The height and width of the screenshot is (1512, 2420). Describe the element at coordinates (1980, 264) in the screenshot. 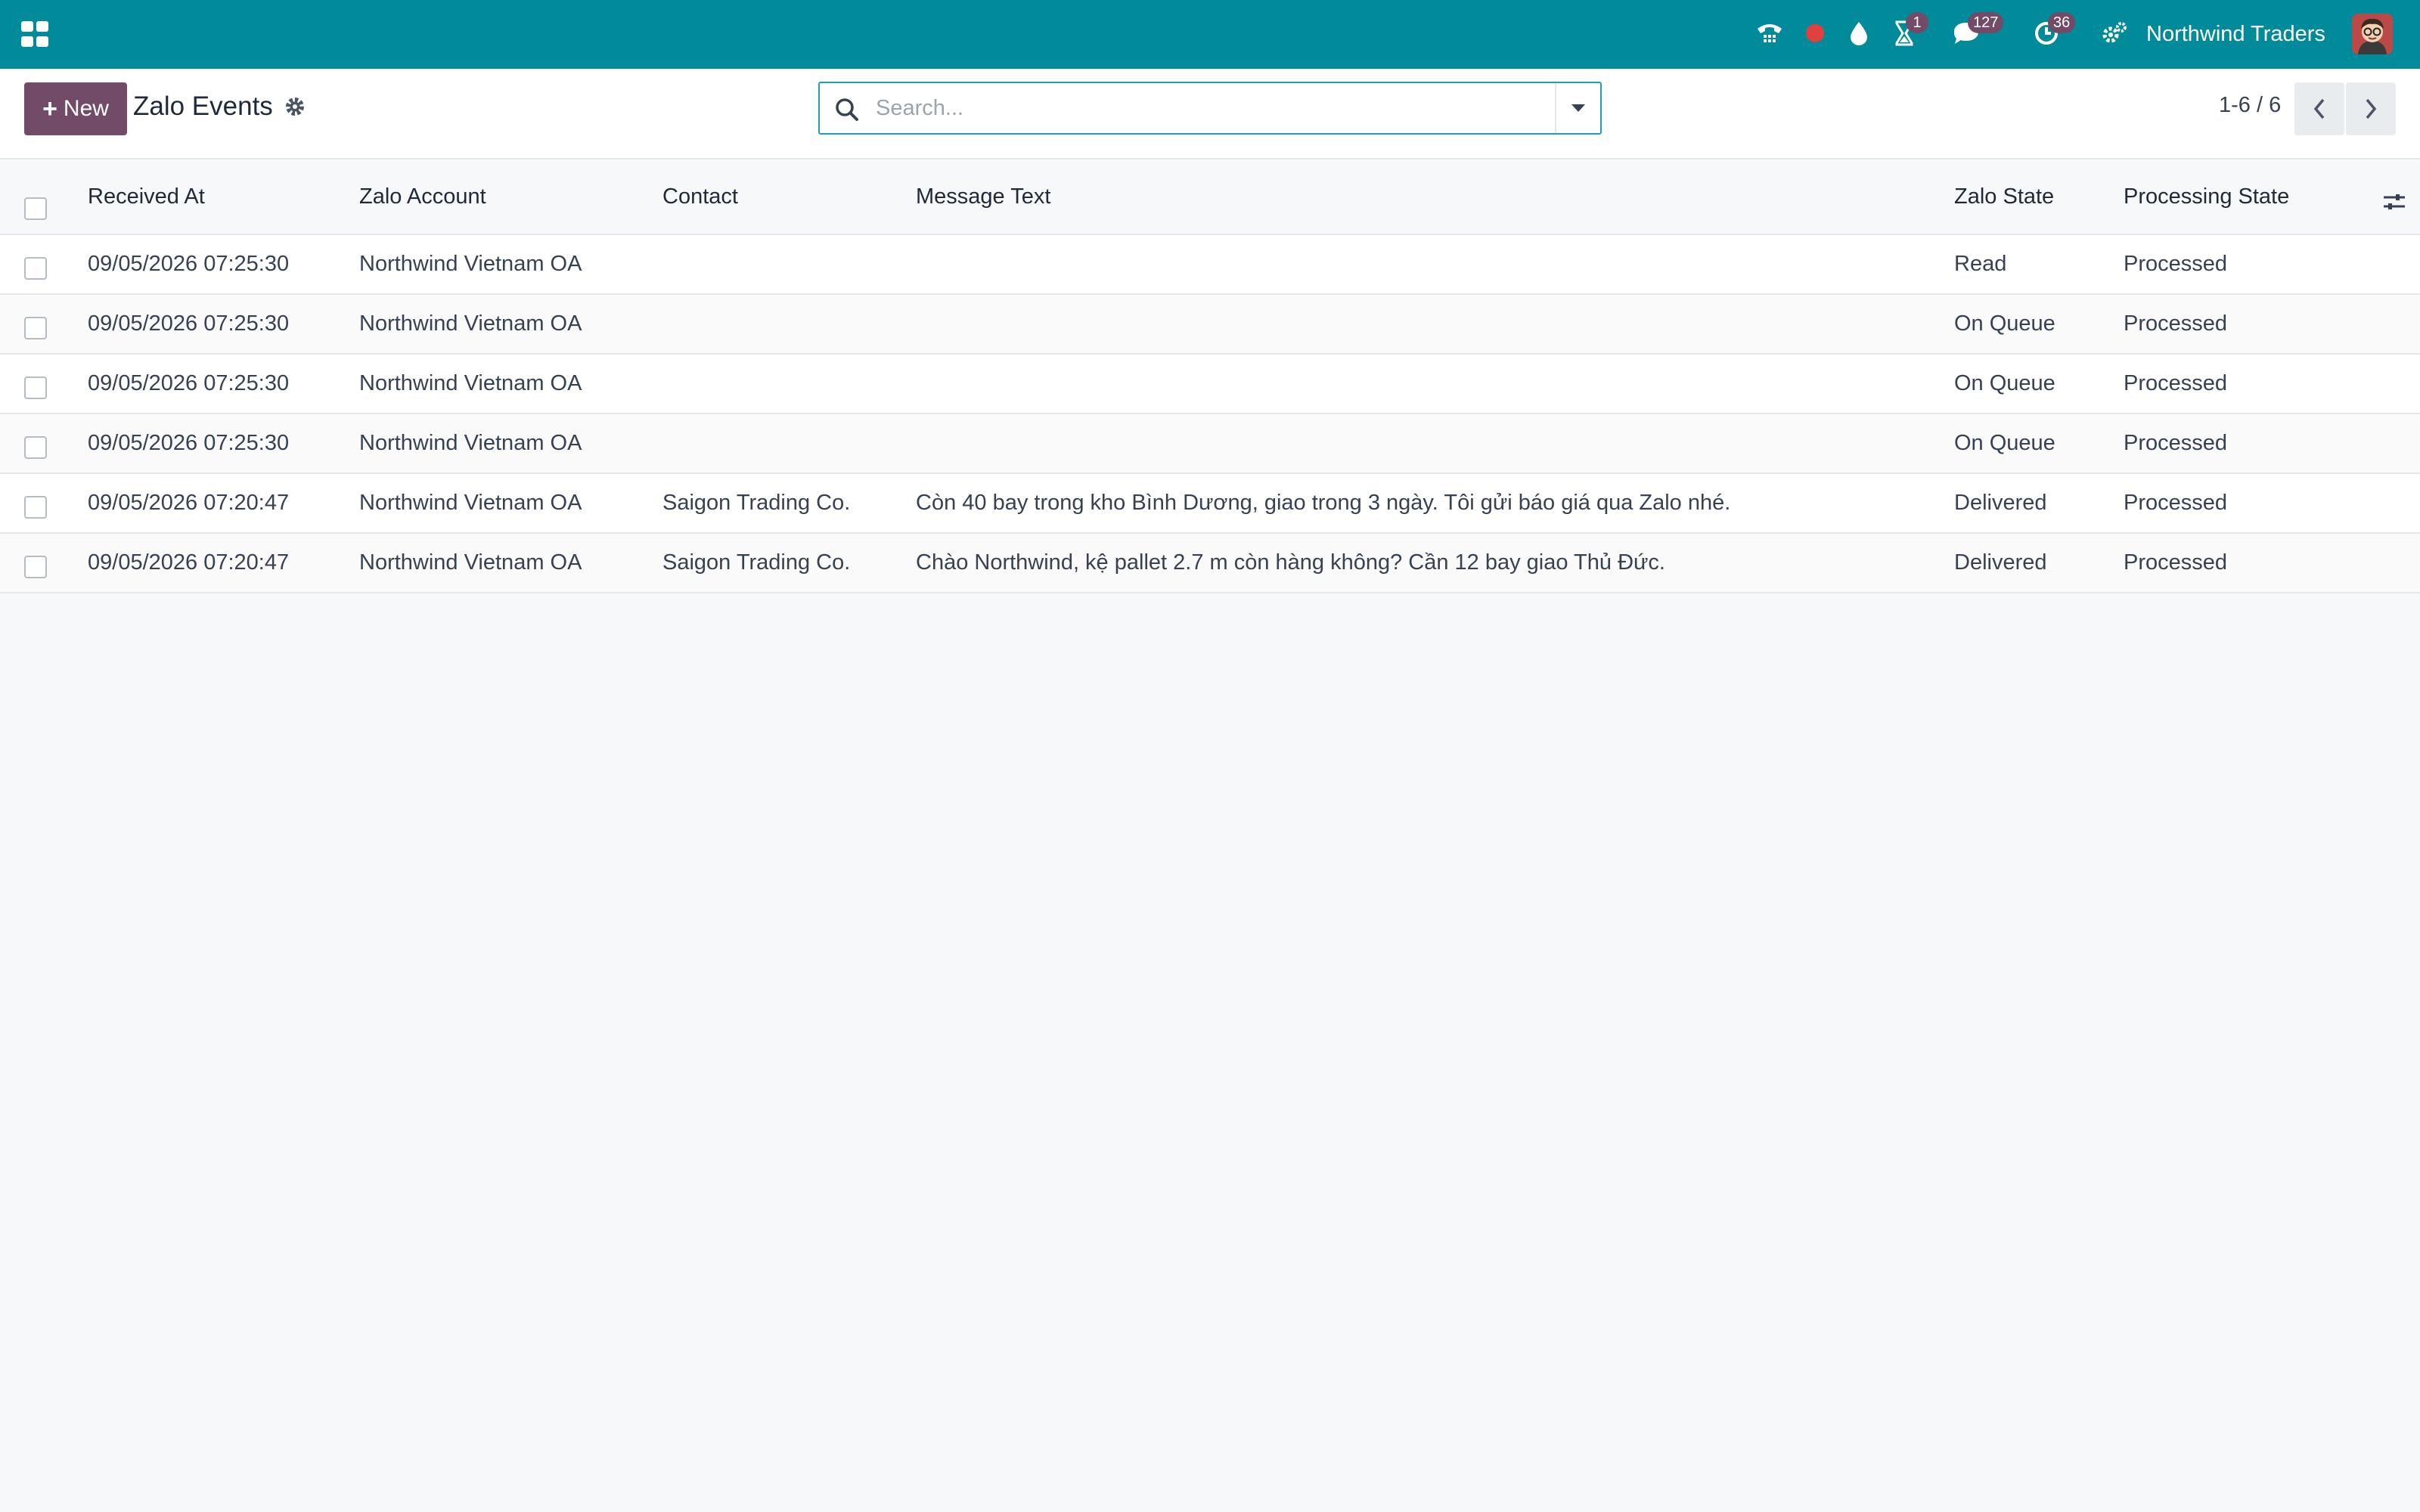

I see `cell-zalo-state: Read` at that location.